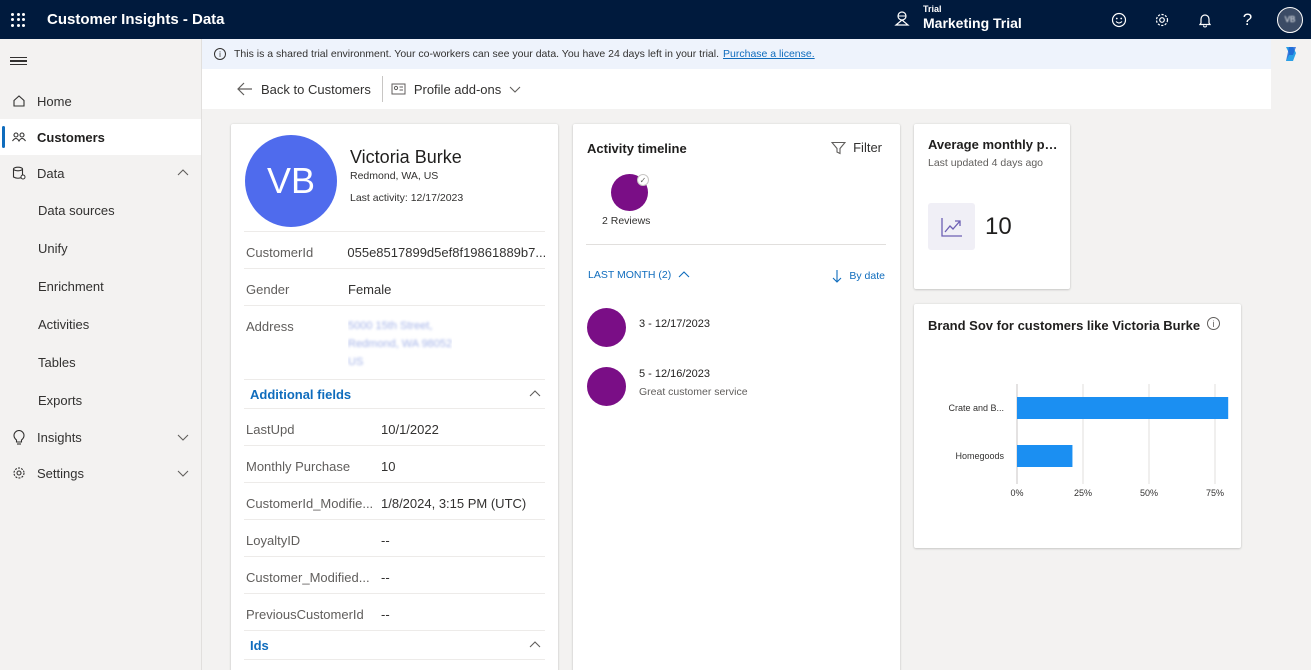 The image size is (1311, 670). I want to click on field-row: LastUpd 10/1/2022, so click(394, 426).